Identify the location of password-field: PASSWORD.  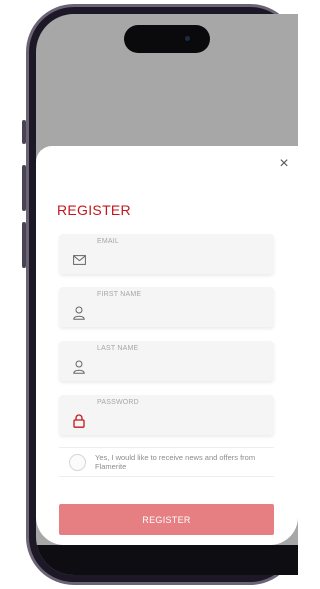
(166, 415).